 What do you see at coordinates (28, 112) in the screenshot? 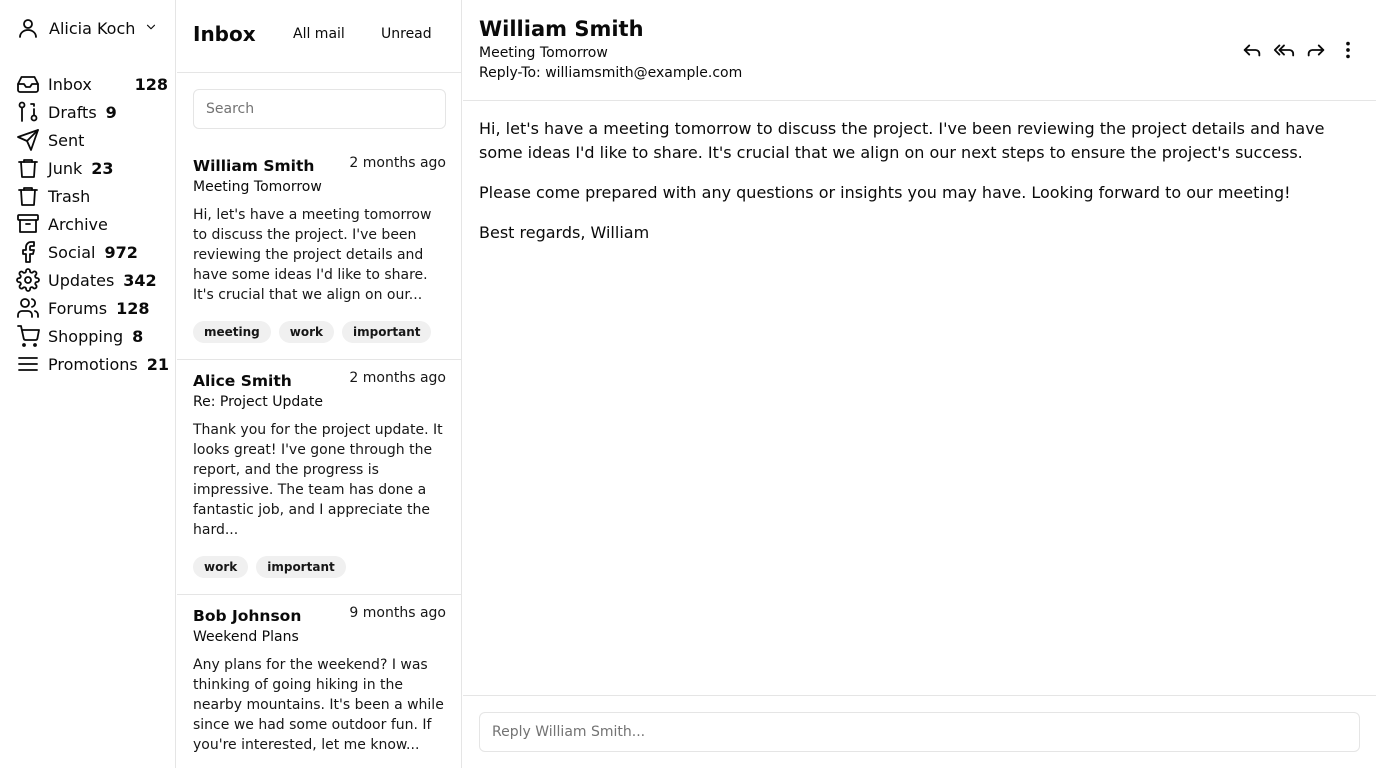
I see `drafts-icon` at bounding box center [28, 112].